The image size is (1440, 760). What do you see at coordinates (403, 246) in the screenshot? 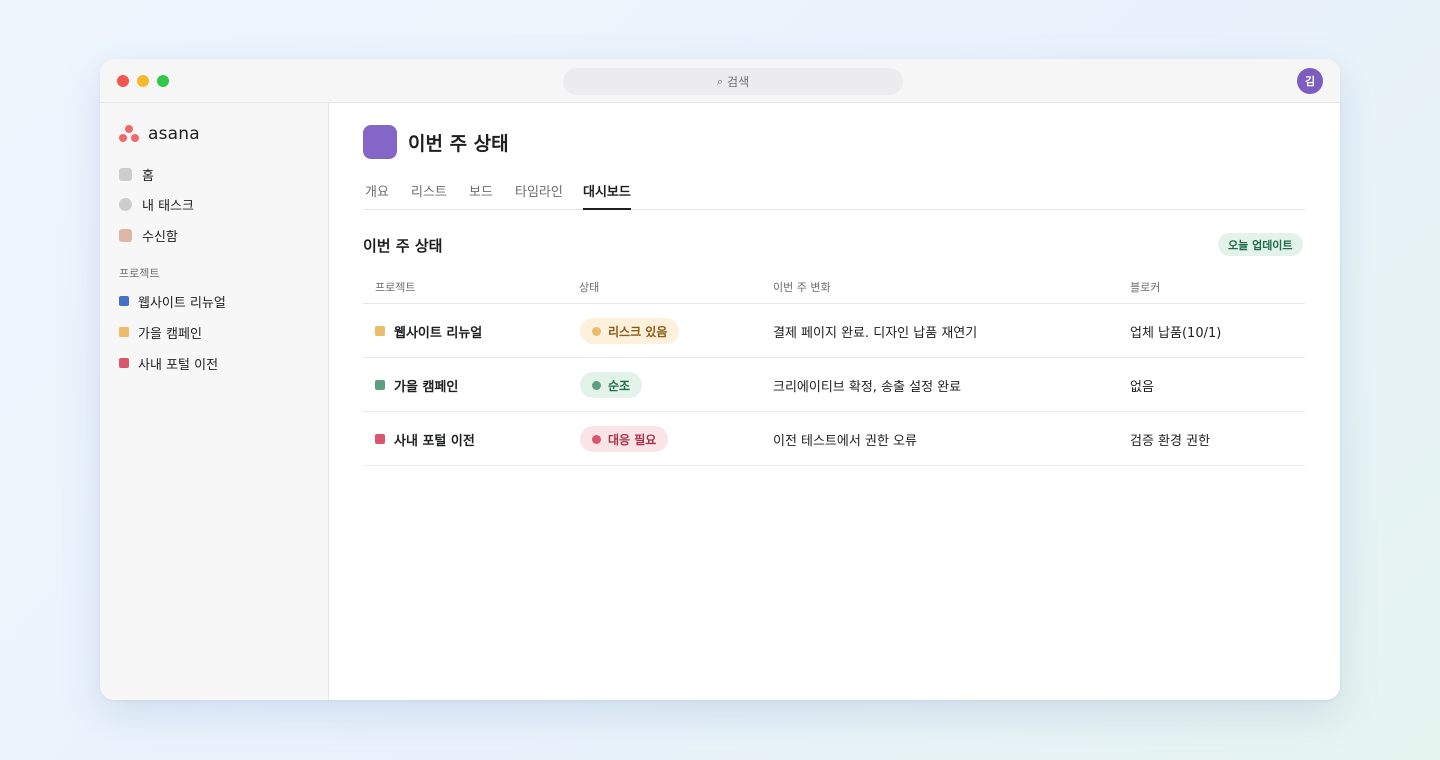
I see `section-title: 이번 주 상태` at bounding box center [403, 246].